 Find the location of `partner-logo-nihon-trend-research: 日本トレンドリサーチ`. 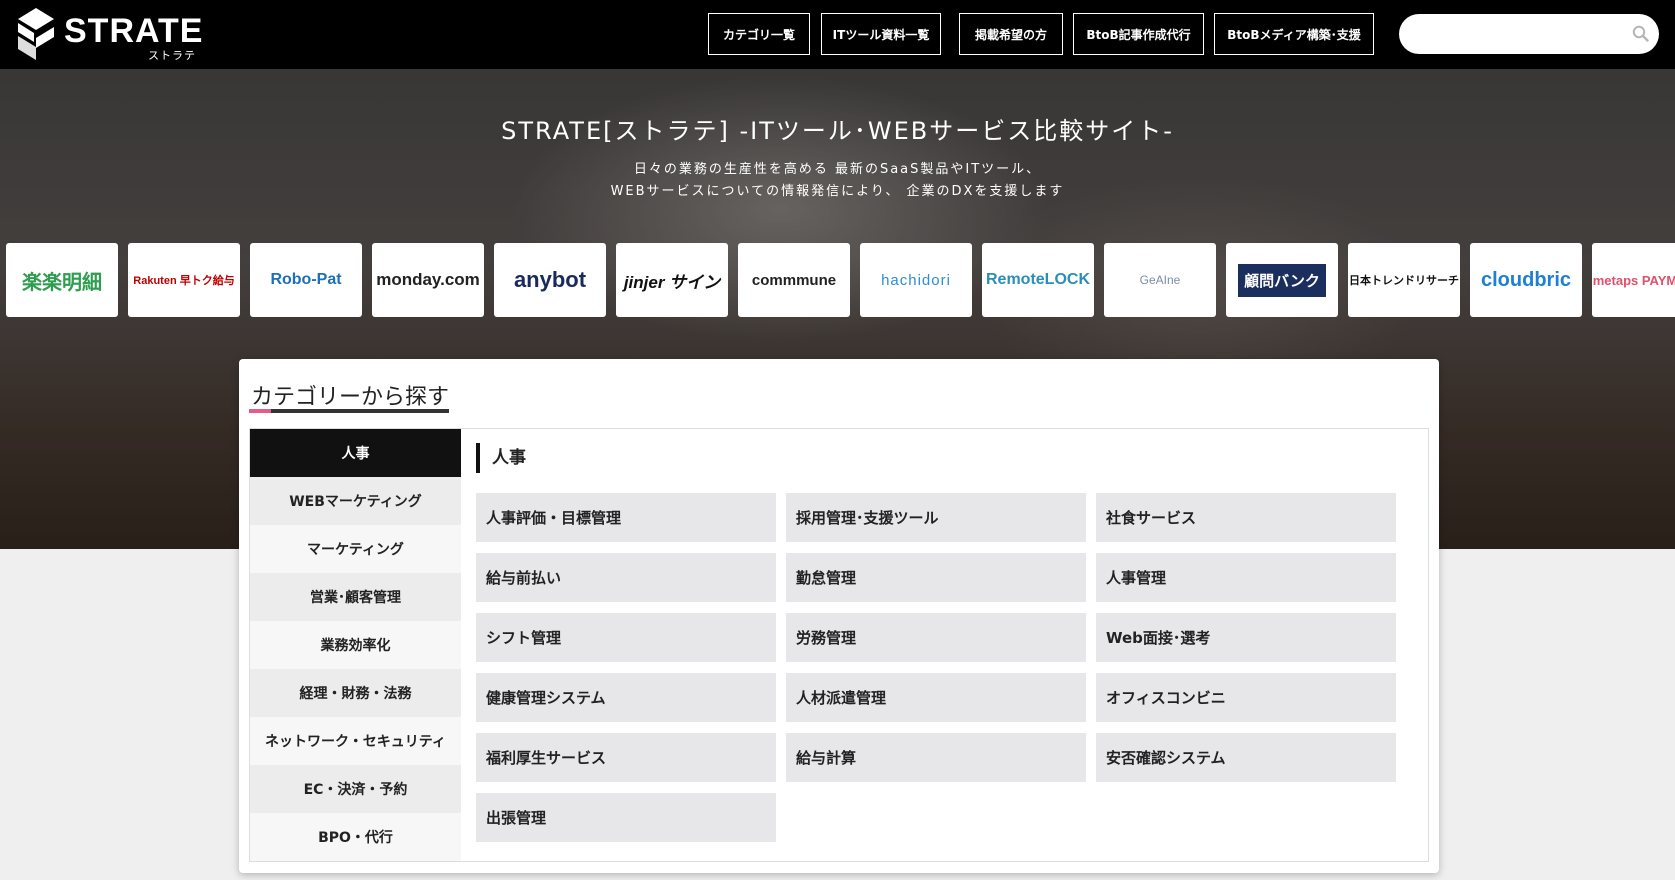

partner-logo-nihon-trend-research: 日本トレンドリサーチ is located at coordinates (1404, 280).